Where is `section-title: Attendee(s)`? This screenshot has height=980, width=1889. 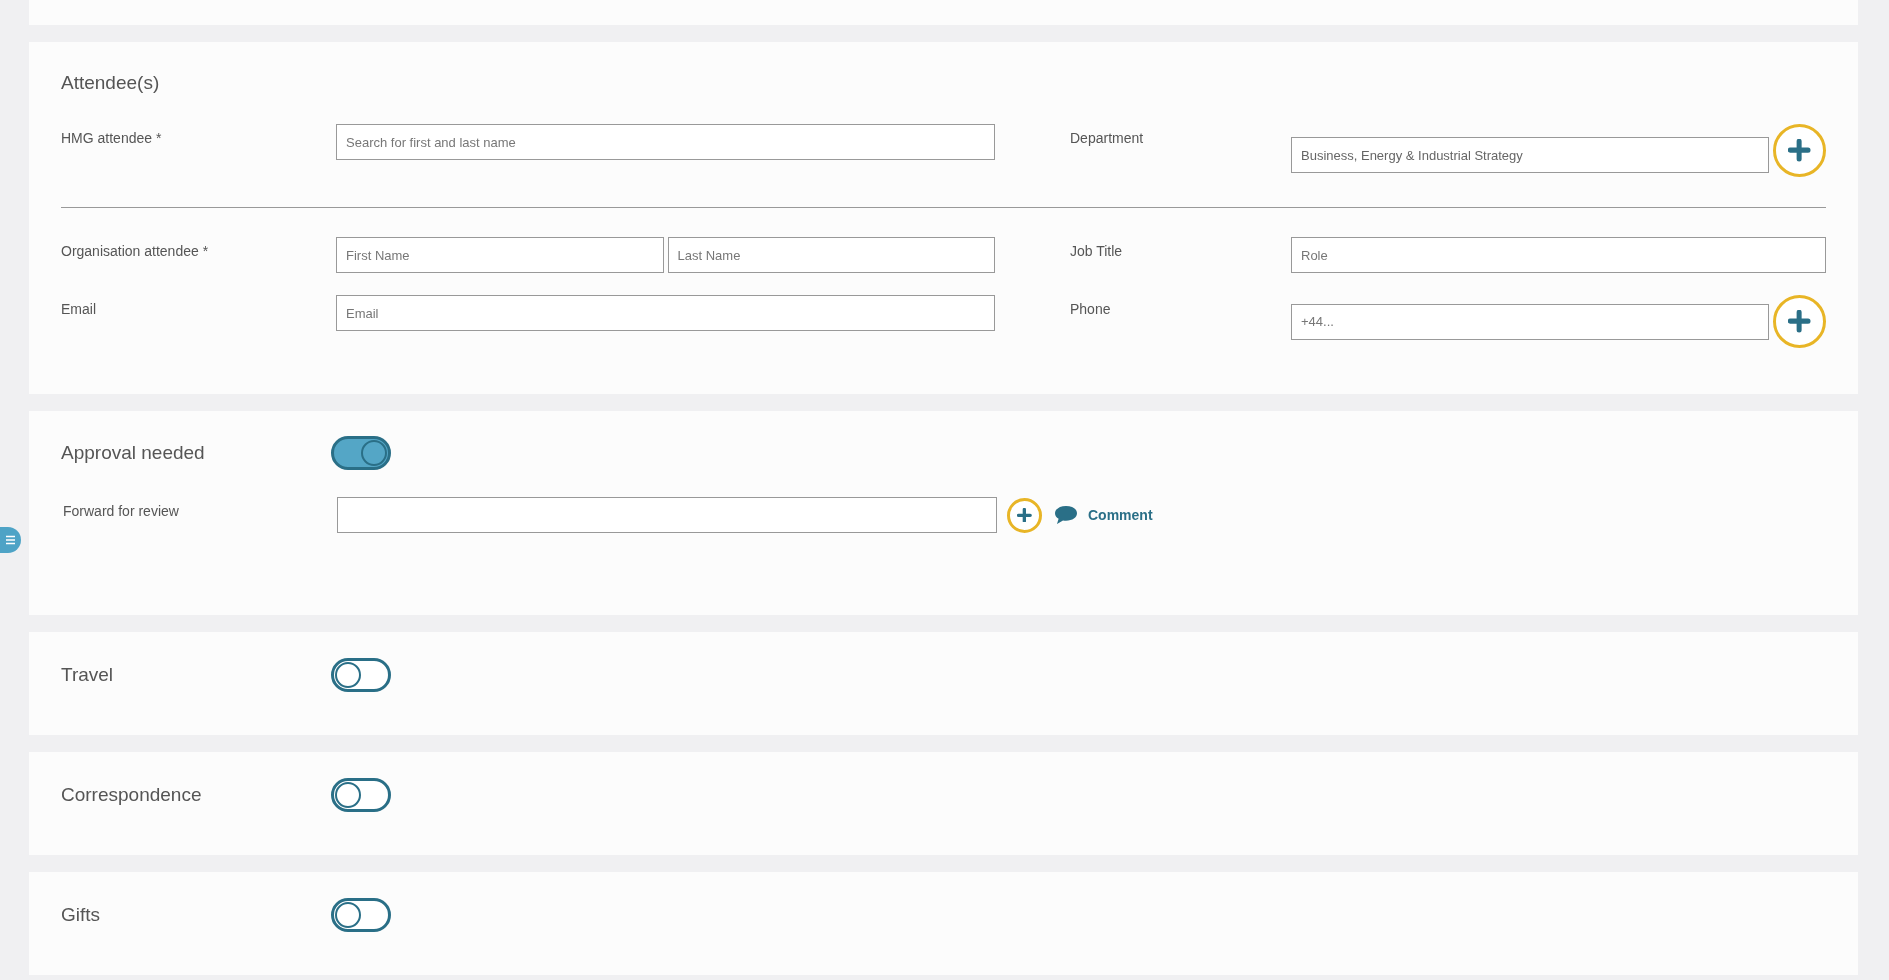
section-title: Attendee(s) is located at coordinates (111, 83).